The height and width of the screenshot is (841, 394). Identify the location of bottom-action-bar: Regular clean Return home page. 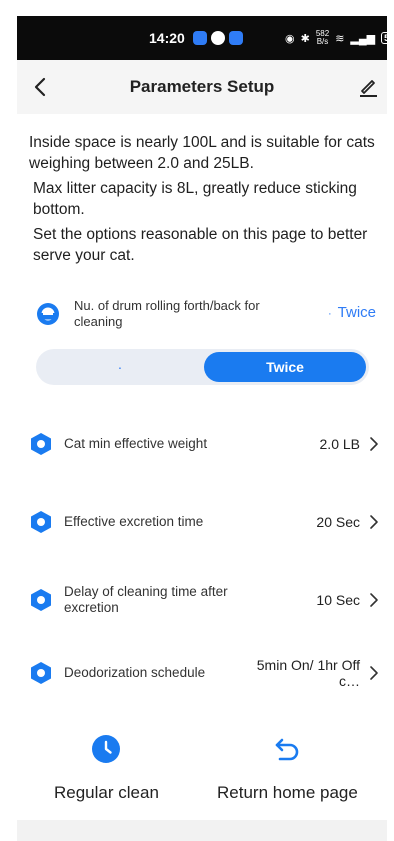
(202, 770).